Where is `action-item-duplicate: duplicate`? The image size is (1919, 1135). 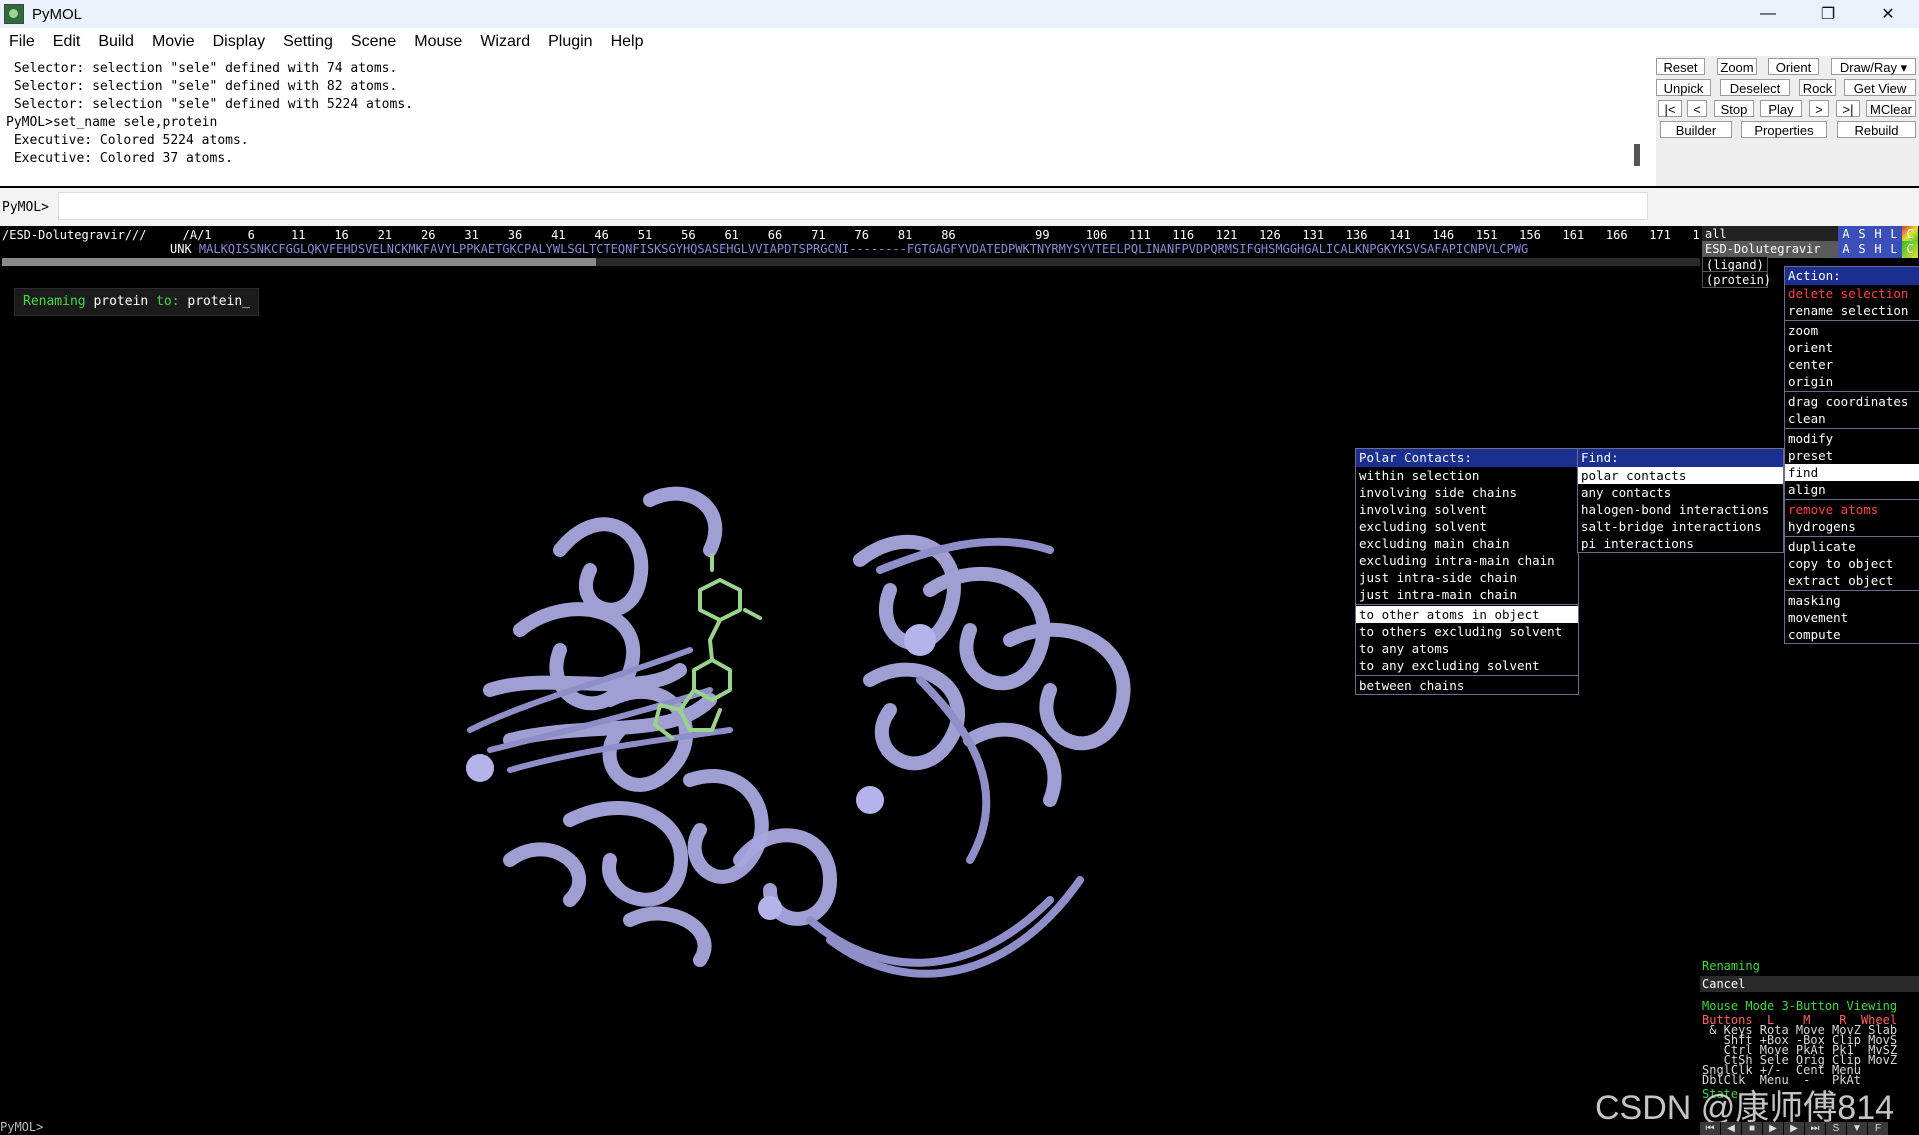 action-item-duplicate: duplicate is located at coordinates (1852, 546).